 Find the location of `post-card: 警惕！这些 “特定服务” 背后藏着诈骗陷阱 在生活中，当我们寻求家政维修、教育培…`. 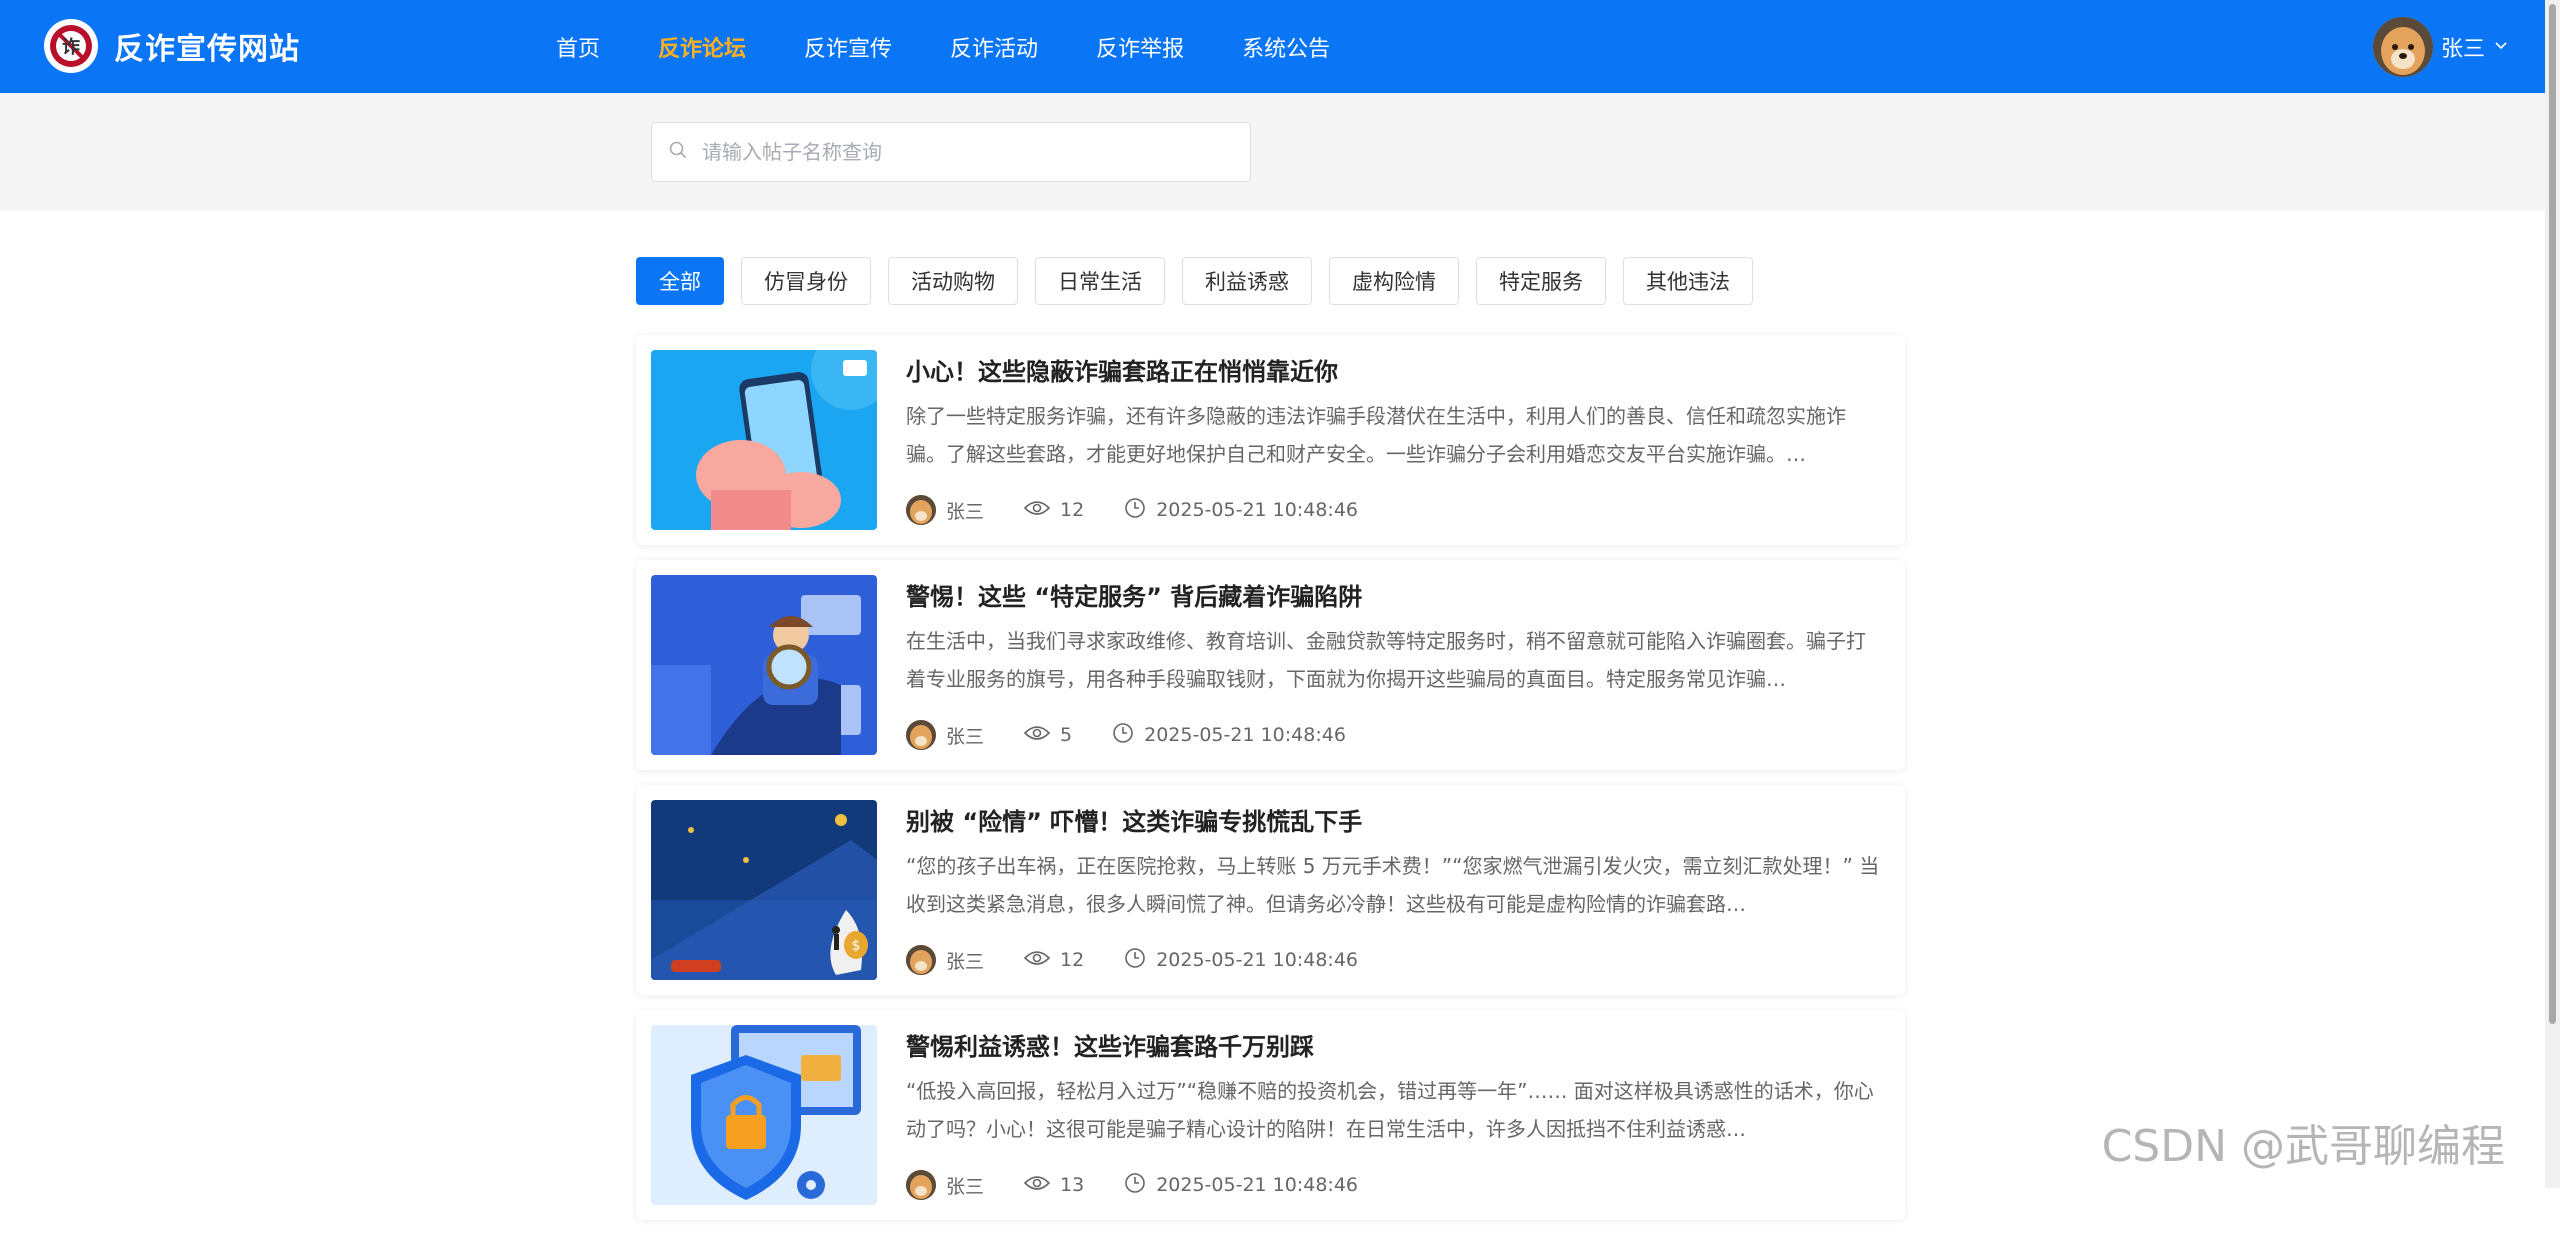

post-card: 警惕！这些 “特定服务” 背后藏着诈骗陷阱 在生活中，当我们寻求家政维修、教育培… is located at coordinates (1270, 665).